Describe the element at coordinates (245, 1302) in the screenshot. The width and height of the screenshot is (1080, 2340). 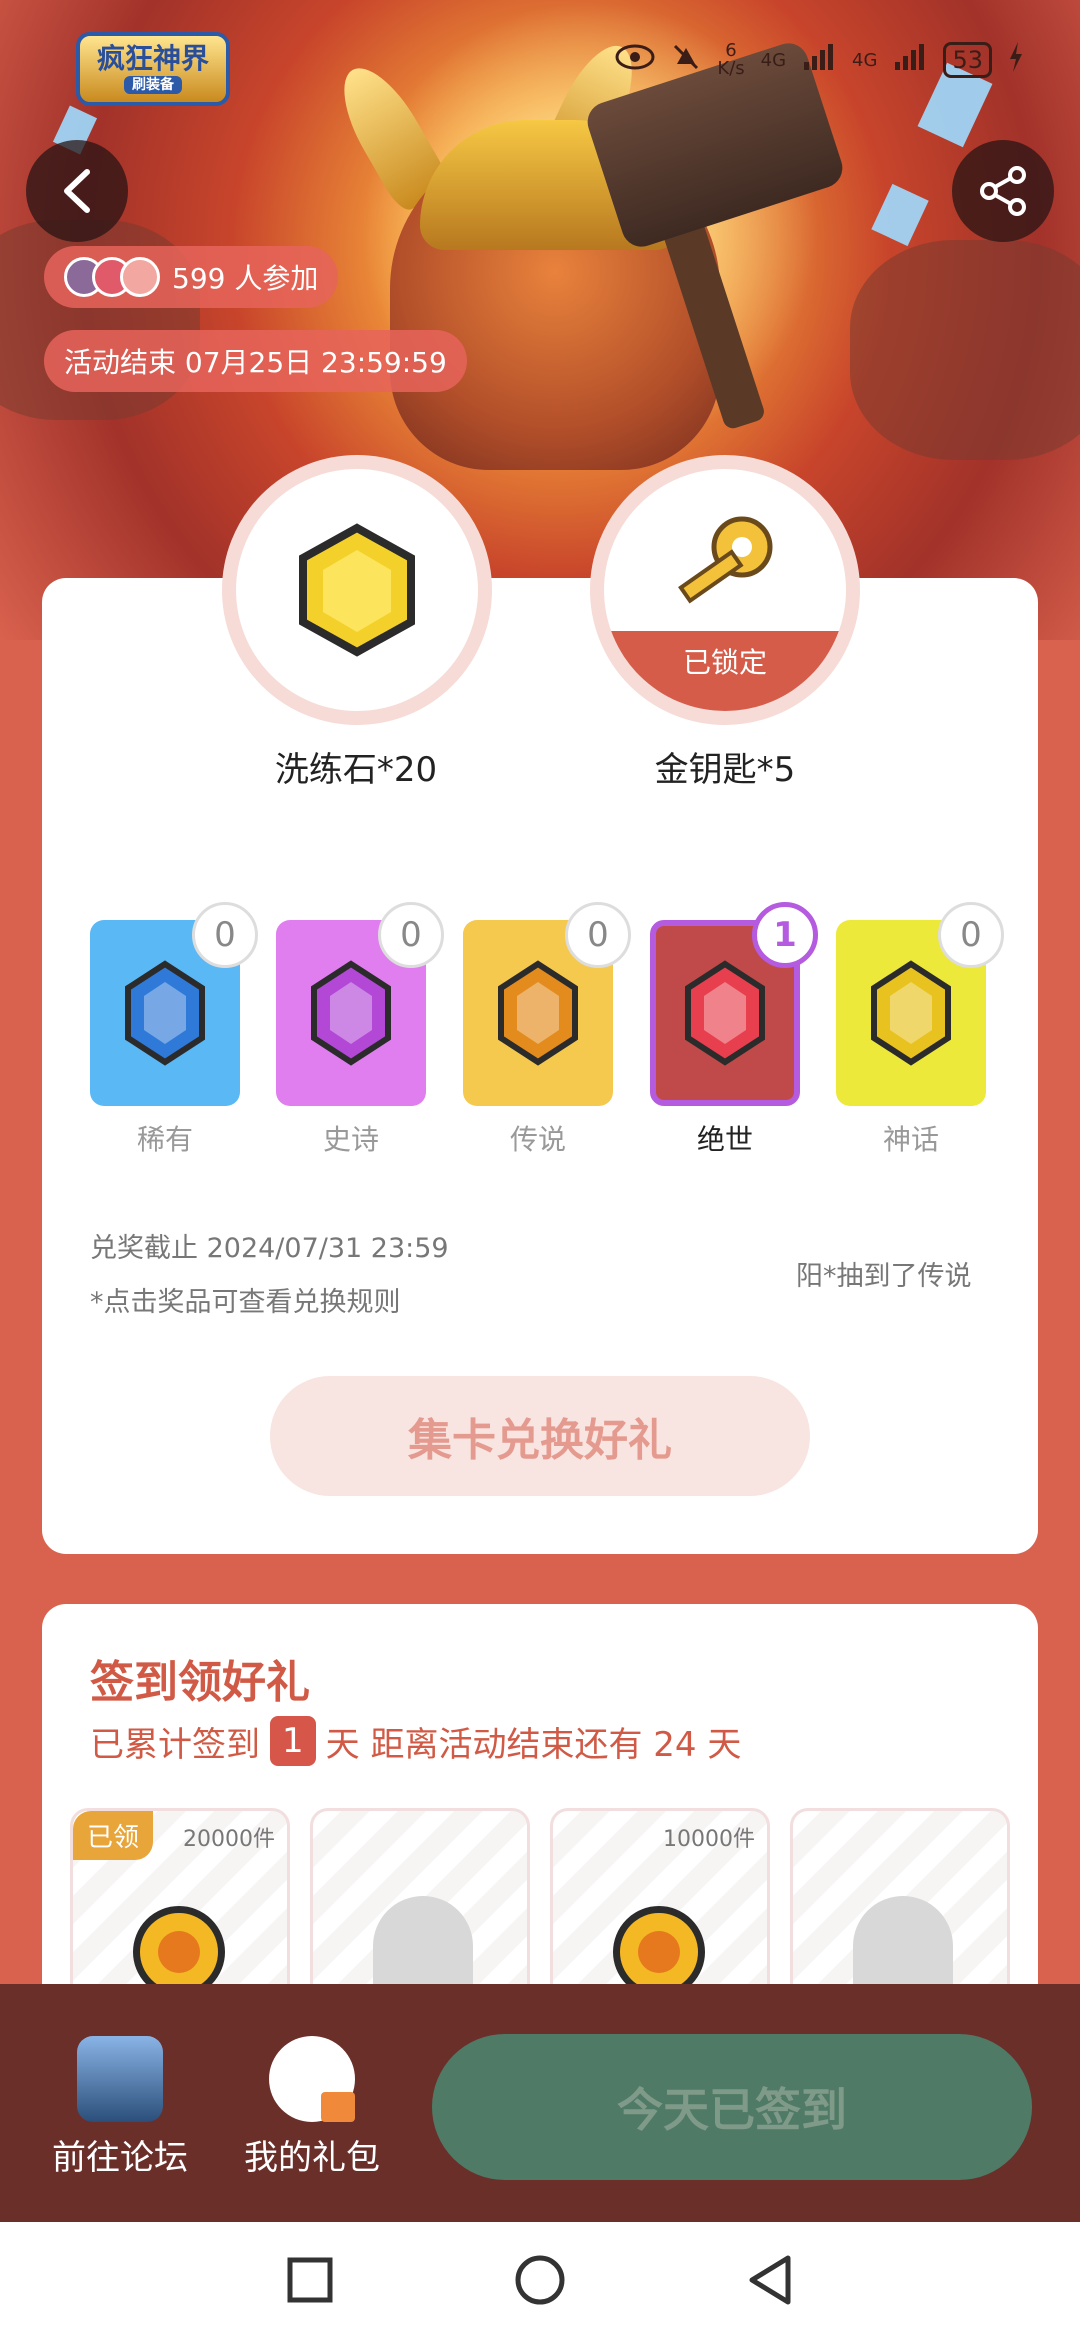
I see `redeem-rule-hint: *点击奖品可查看兑换规则` at that location.